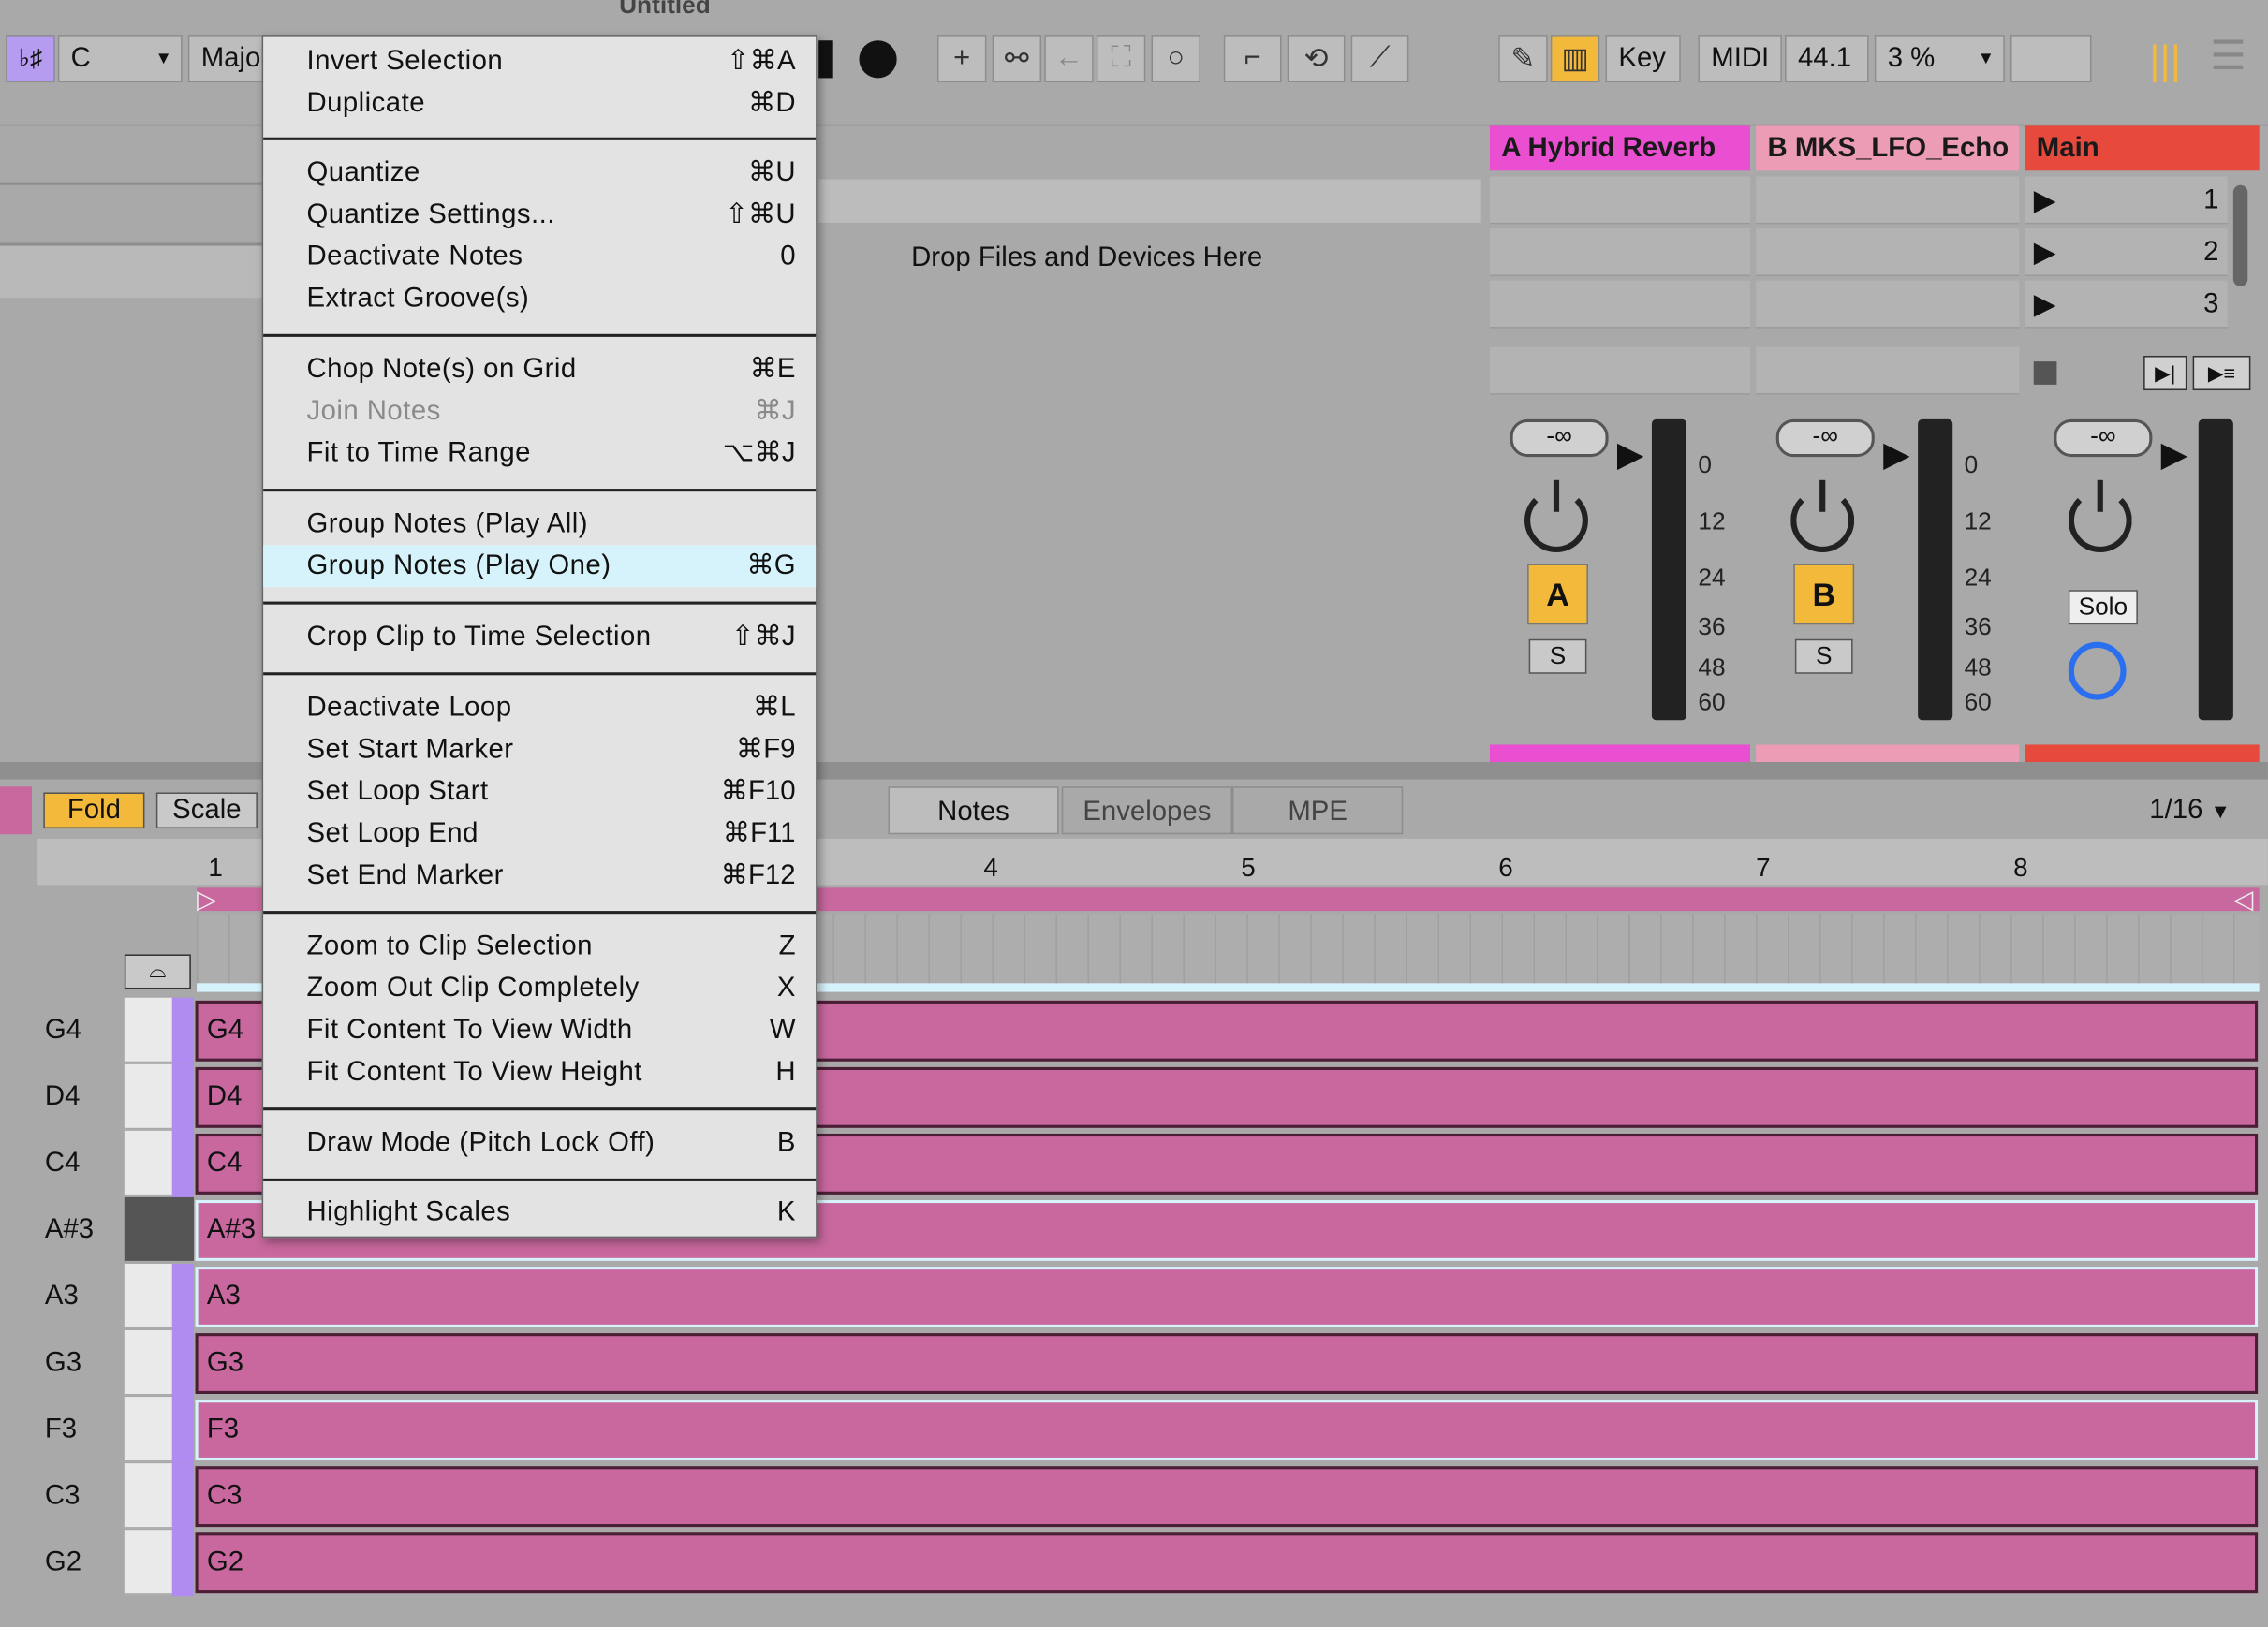  I want to click on solo-button: Solo, so click(2103, 607).